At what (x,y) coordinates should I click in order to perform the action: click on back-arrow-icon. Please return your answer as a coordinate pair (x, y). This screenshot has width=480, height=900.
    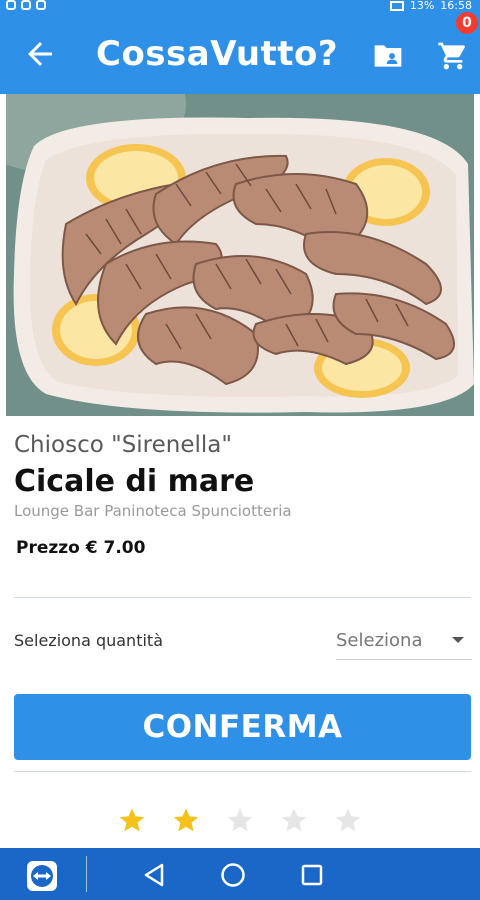
    Looking at the image, I should click on (40, 54).